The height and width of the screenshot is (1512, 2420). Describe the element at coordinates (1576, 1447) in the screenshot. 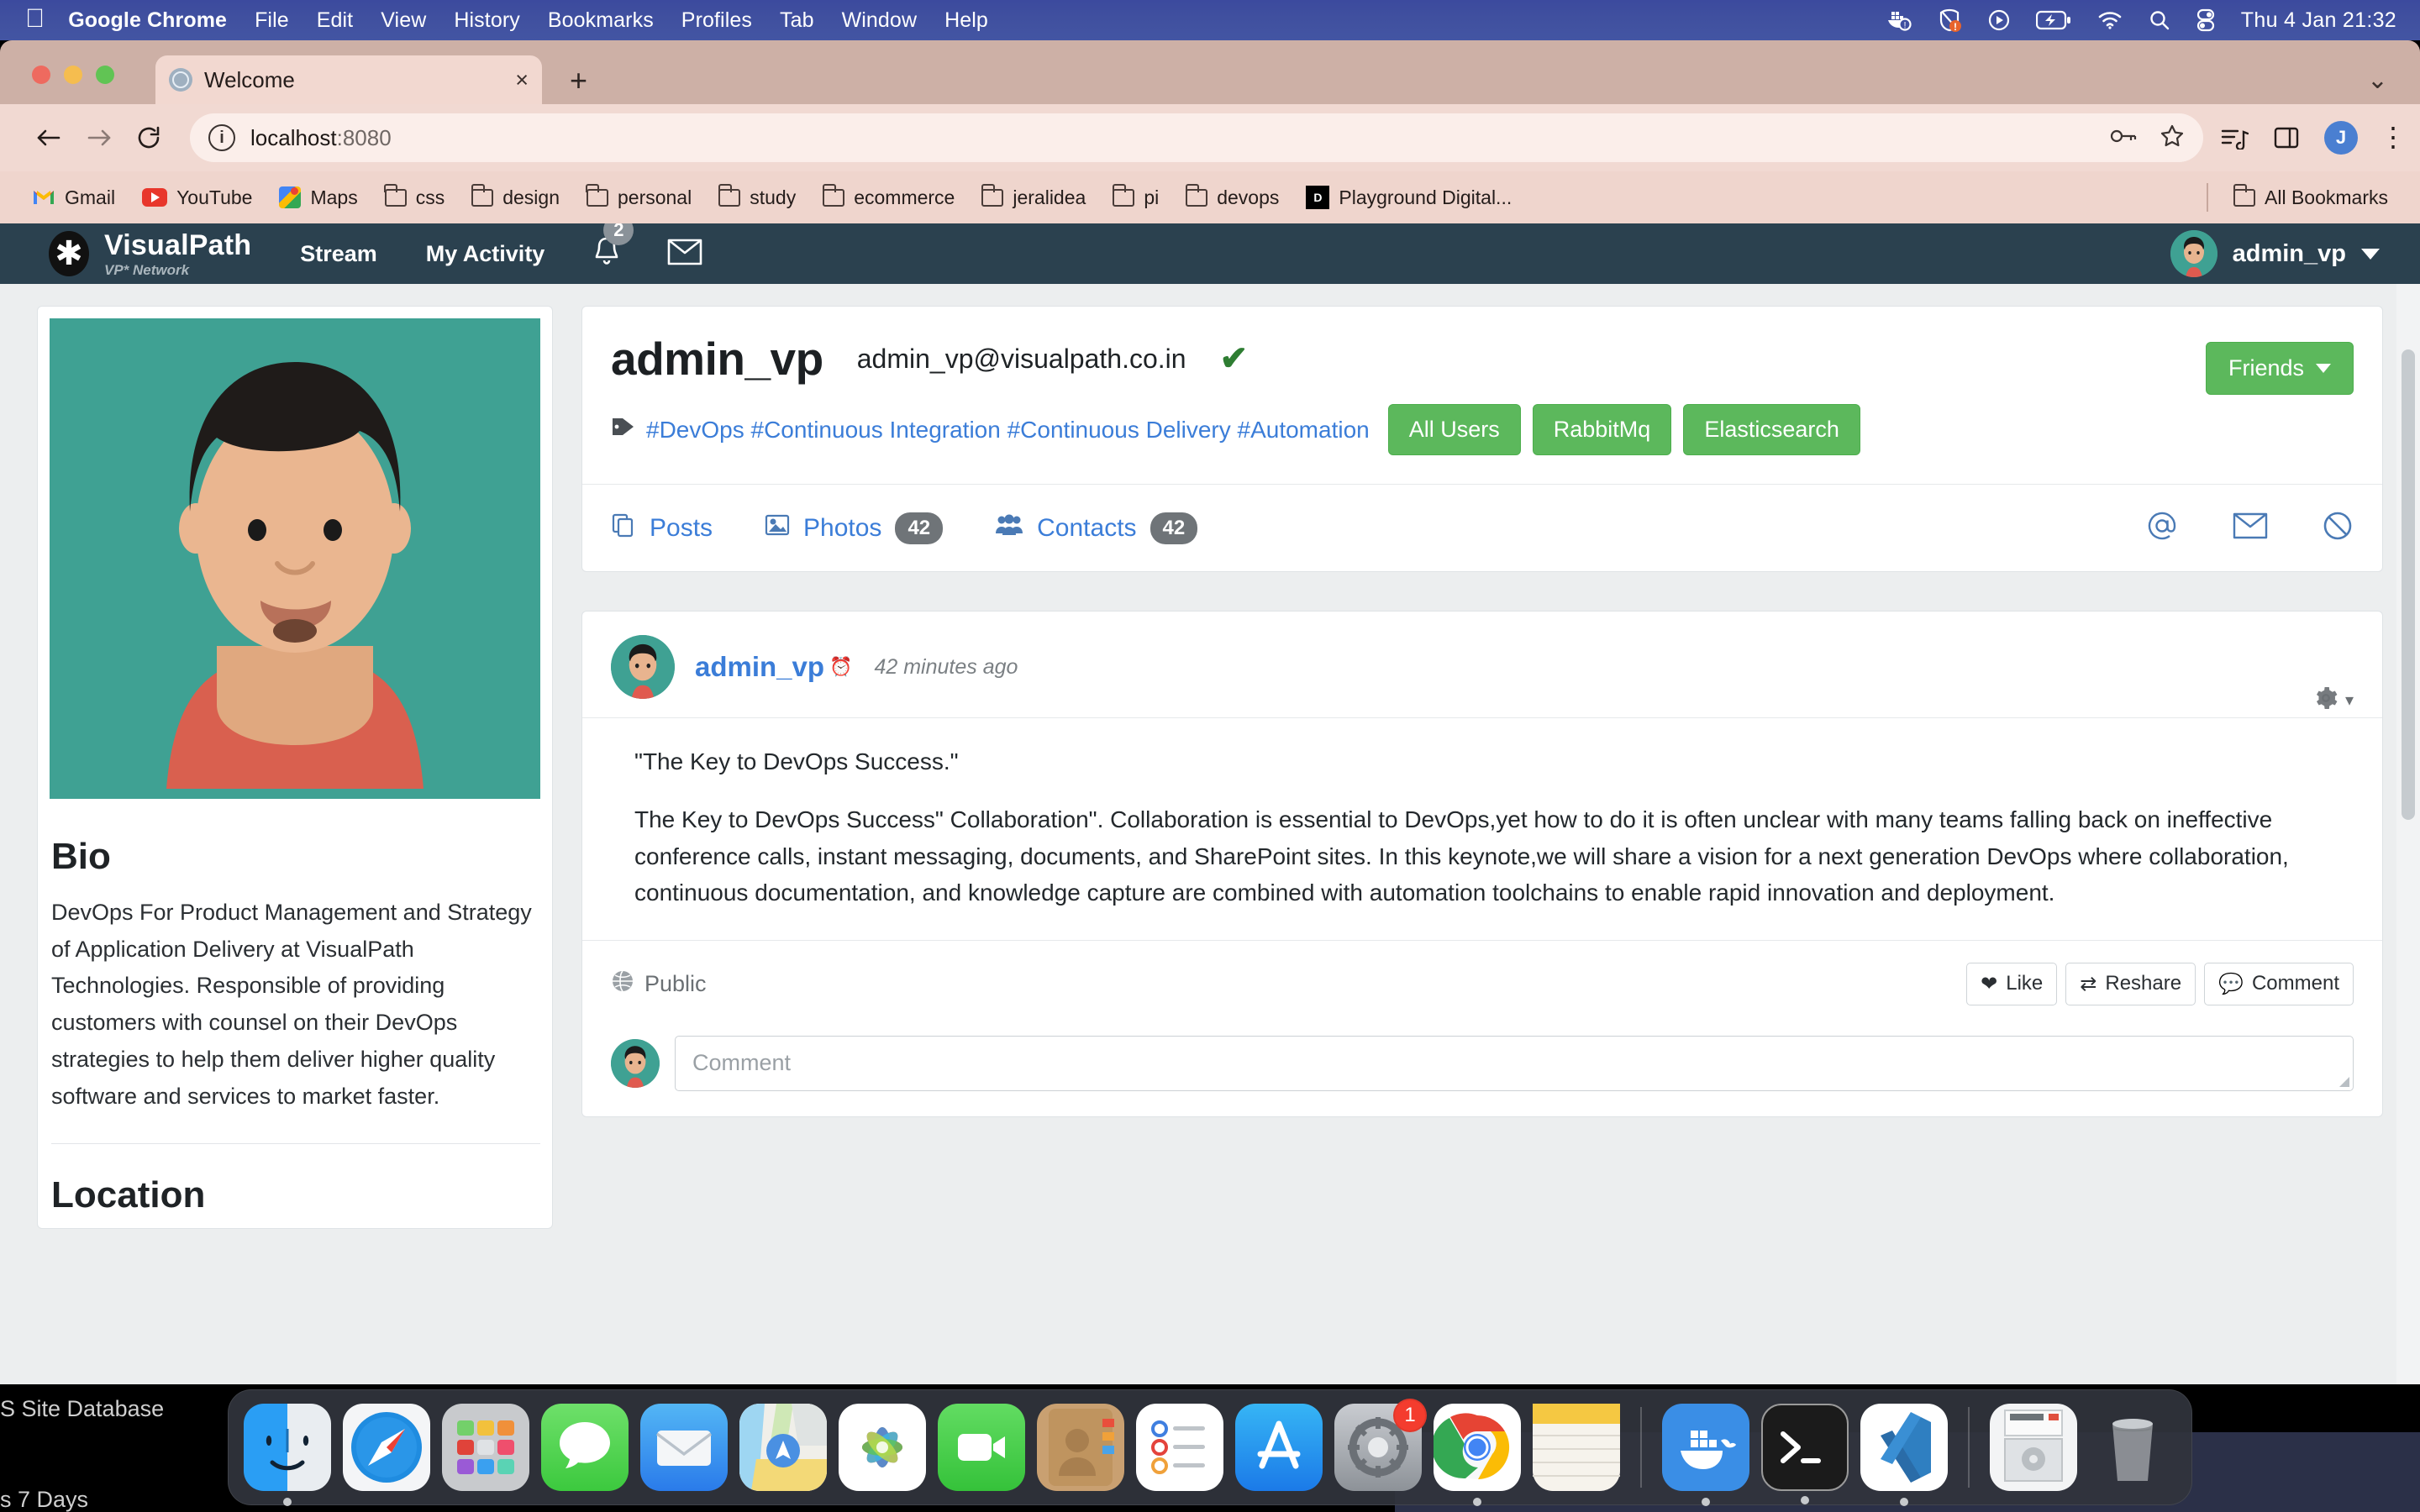

I see `notes-icon` at that location.